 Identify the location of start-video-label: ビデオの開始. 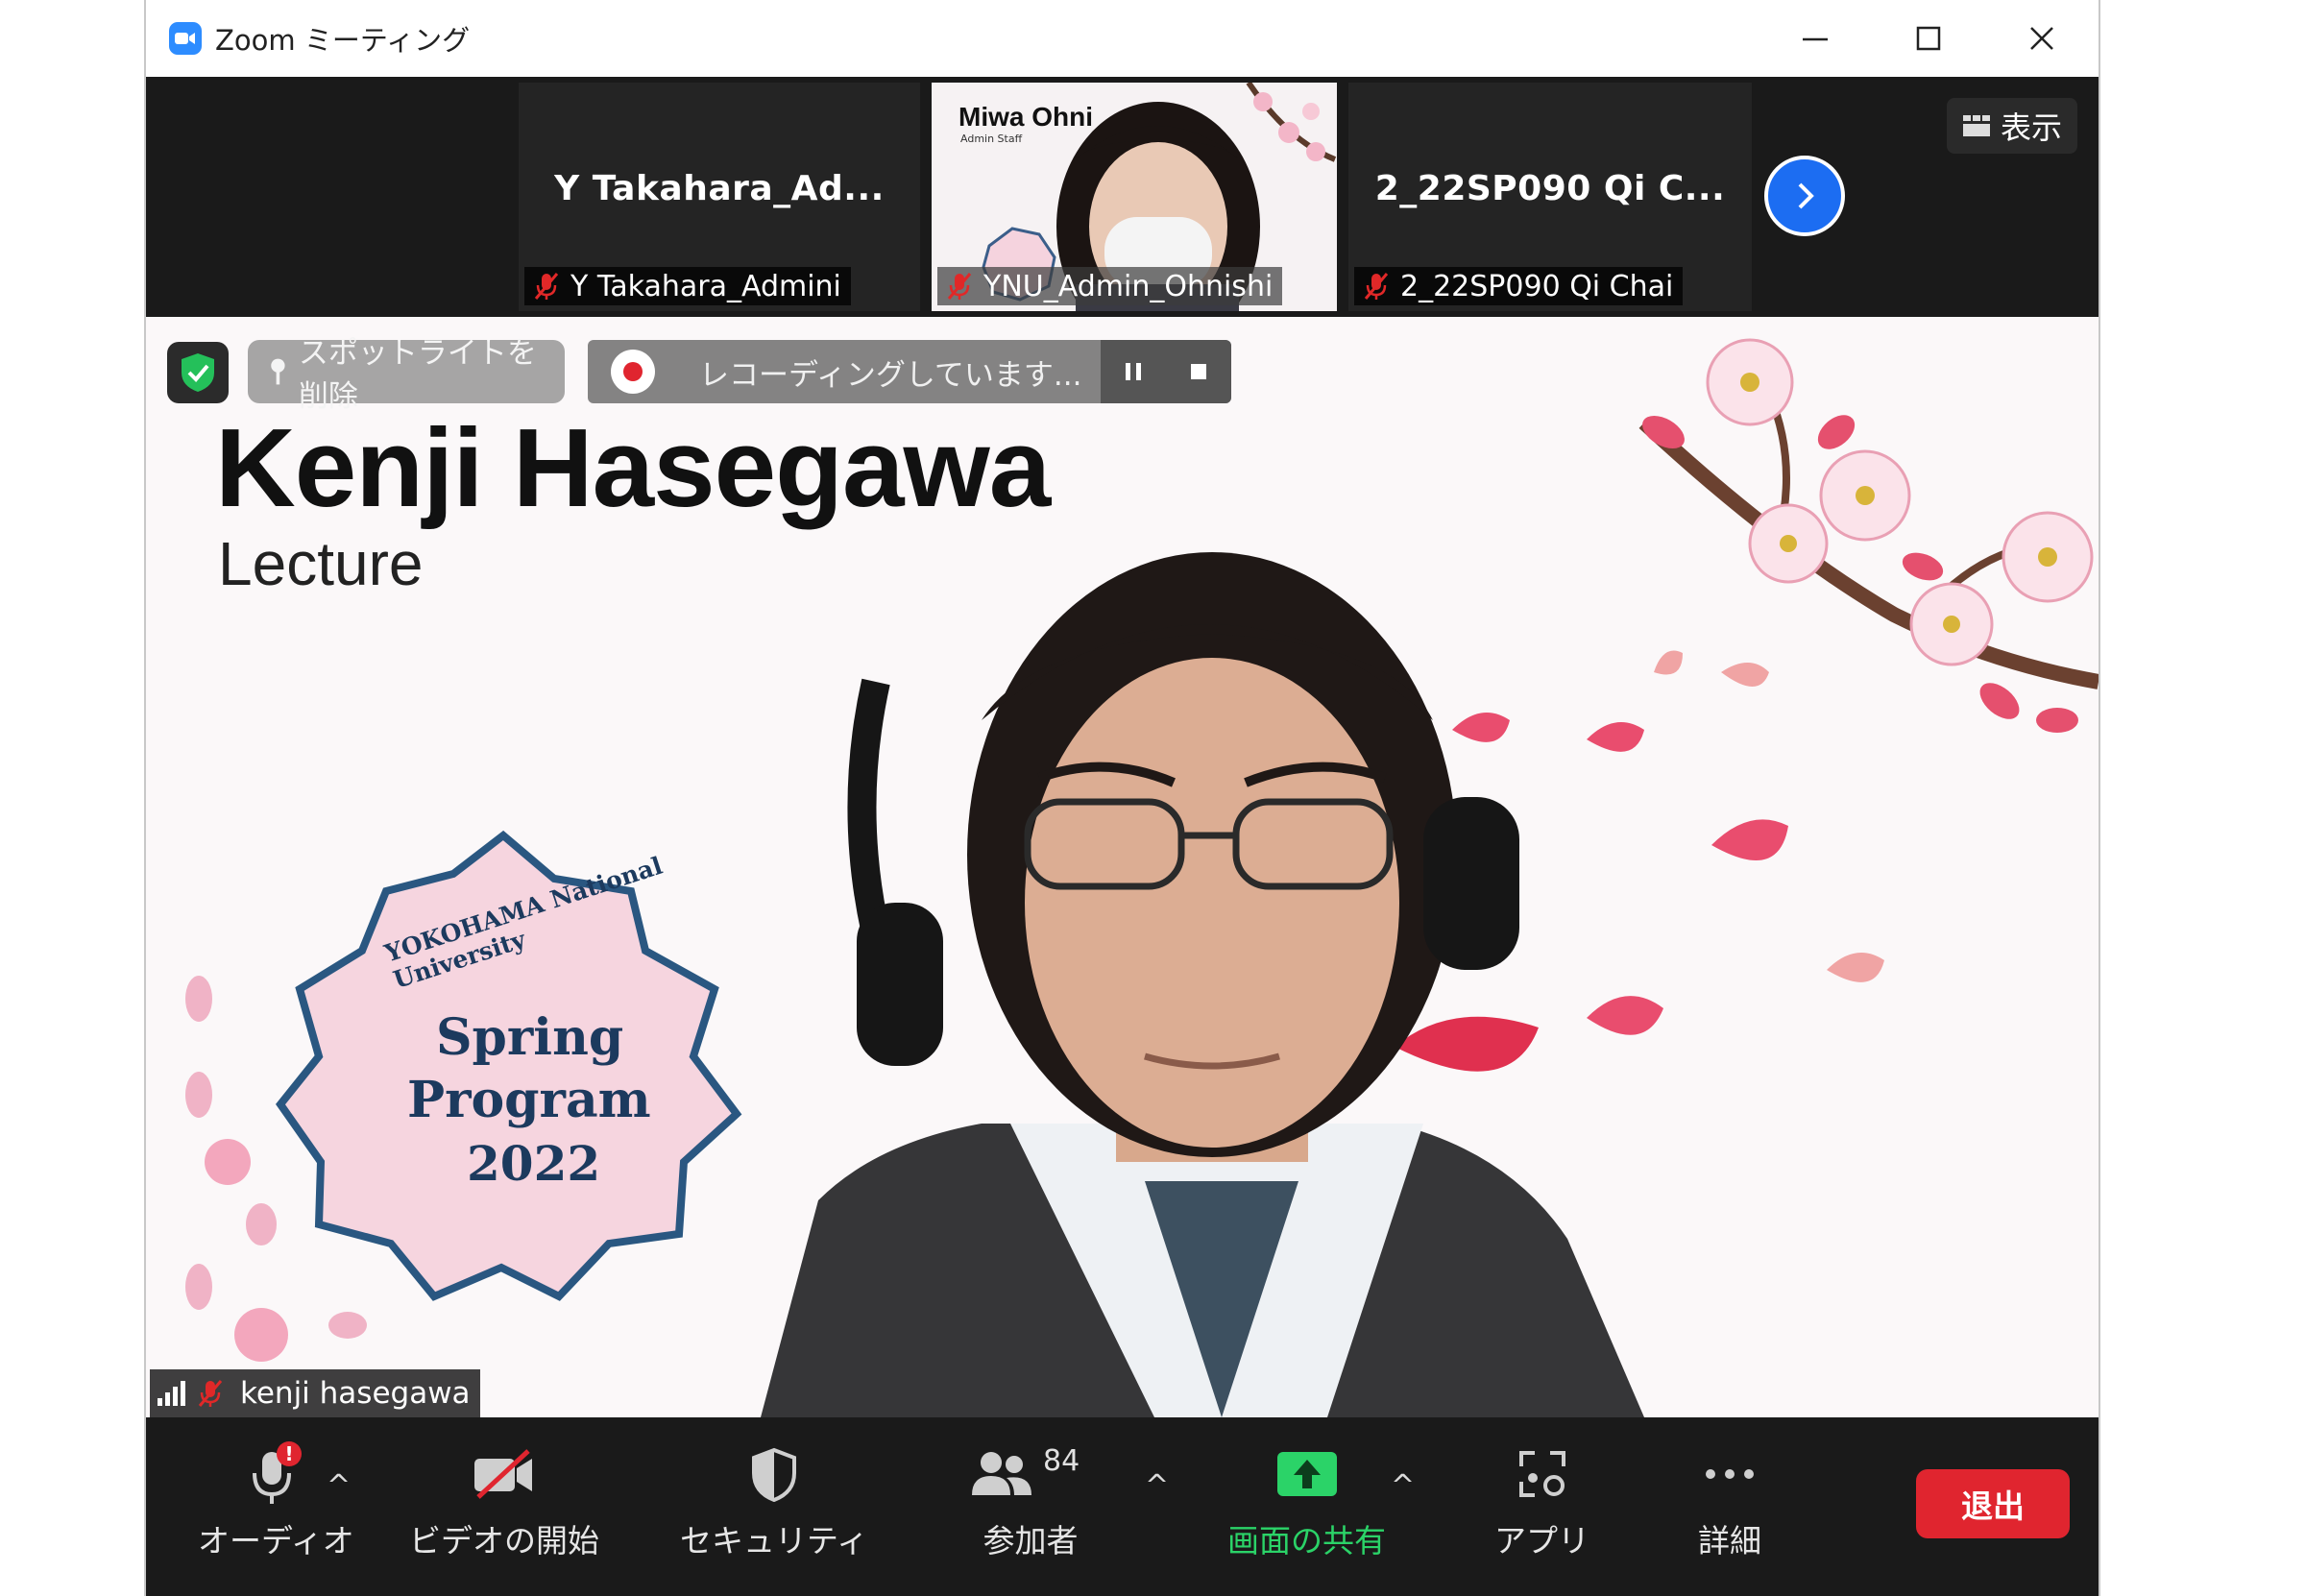
(504, 1541).